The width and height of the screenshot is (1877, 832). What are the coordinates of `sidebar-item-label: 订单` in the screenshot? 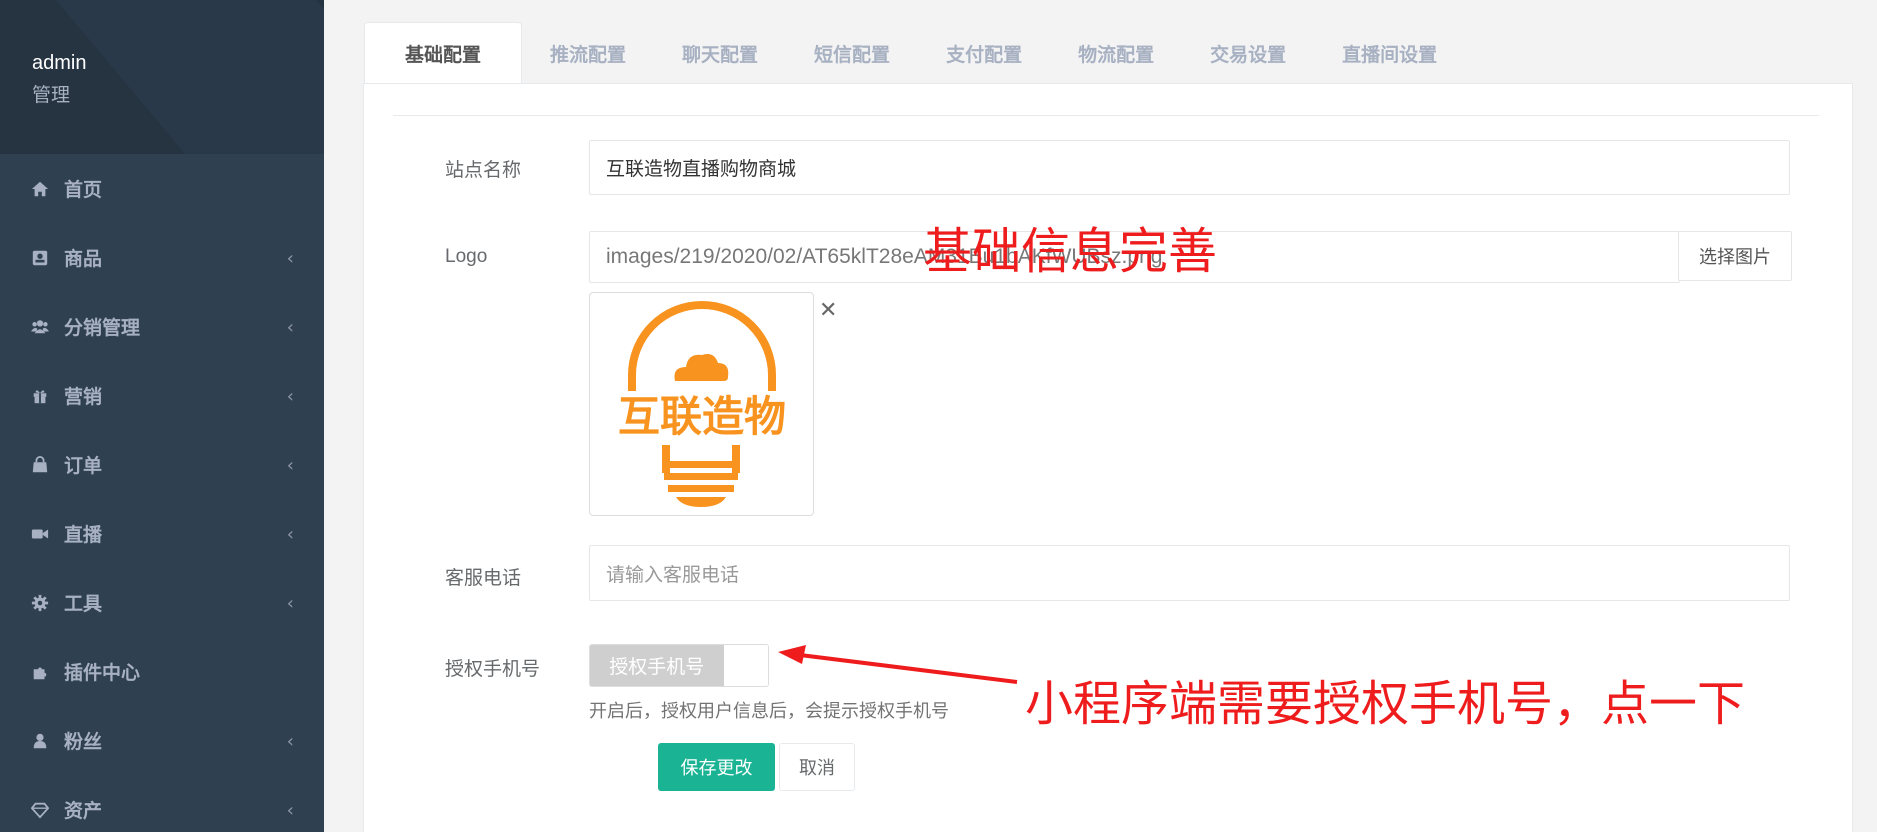 It's located at (83, 466).